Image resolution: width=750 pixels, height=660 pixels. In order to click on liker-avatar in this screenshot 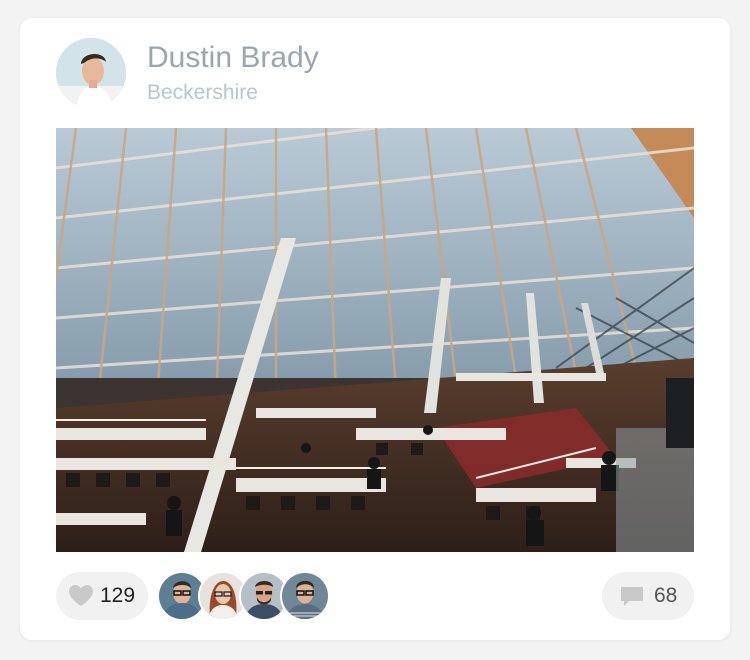, I will do `click(305, 596)`.